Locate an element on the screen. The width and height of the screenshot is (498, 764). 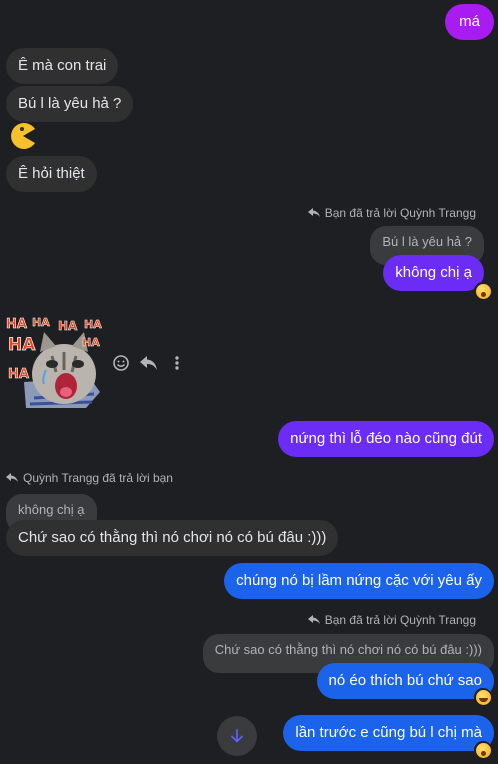
message-text: nứng thì lỗ đéo nào cũng đút is located at coordinates (386, 438).